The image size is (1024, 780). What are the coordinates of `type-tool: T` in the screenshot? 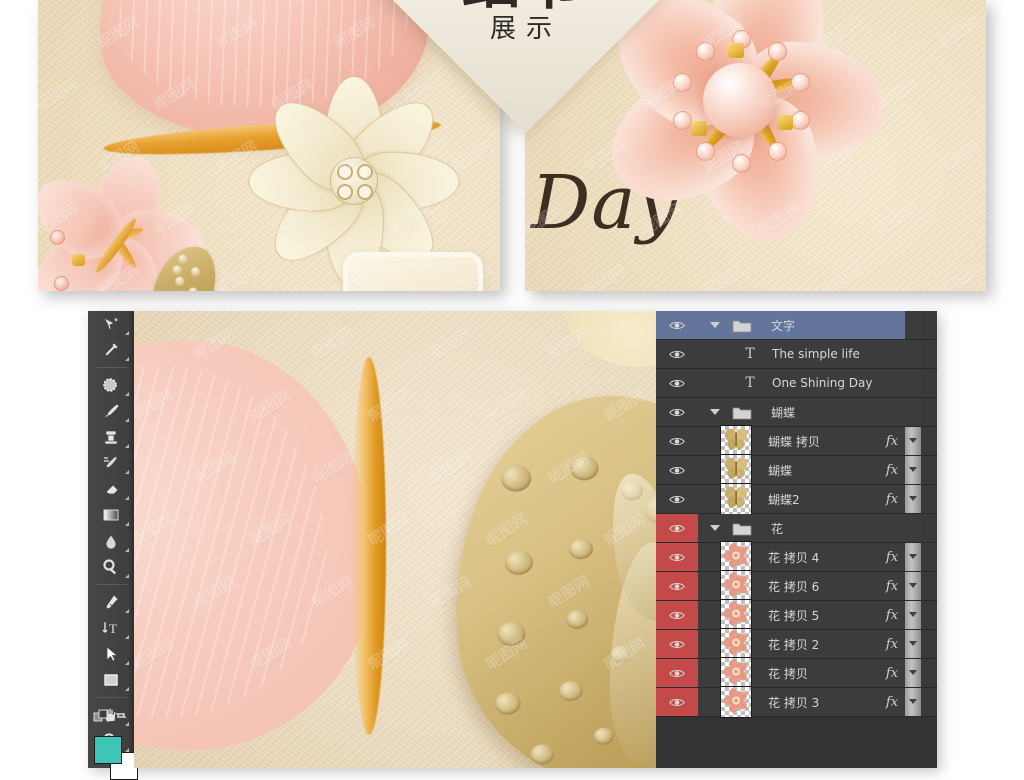 It's located at (111, 628).